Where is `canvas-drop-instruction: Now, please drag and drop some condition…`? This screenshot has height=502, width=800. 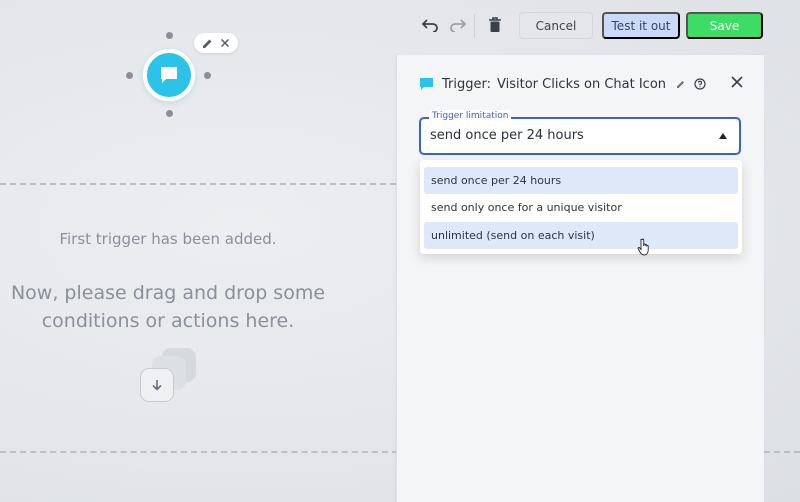 canvas-drop-instruction: Now, please drag and drop some condition… is located at coordinates (168, 307).